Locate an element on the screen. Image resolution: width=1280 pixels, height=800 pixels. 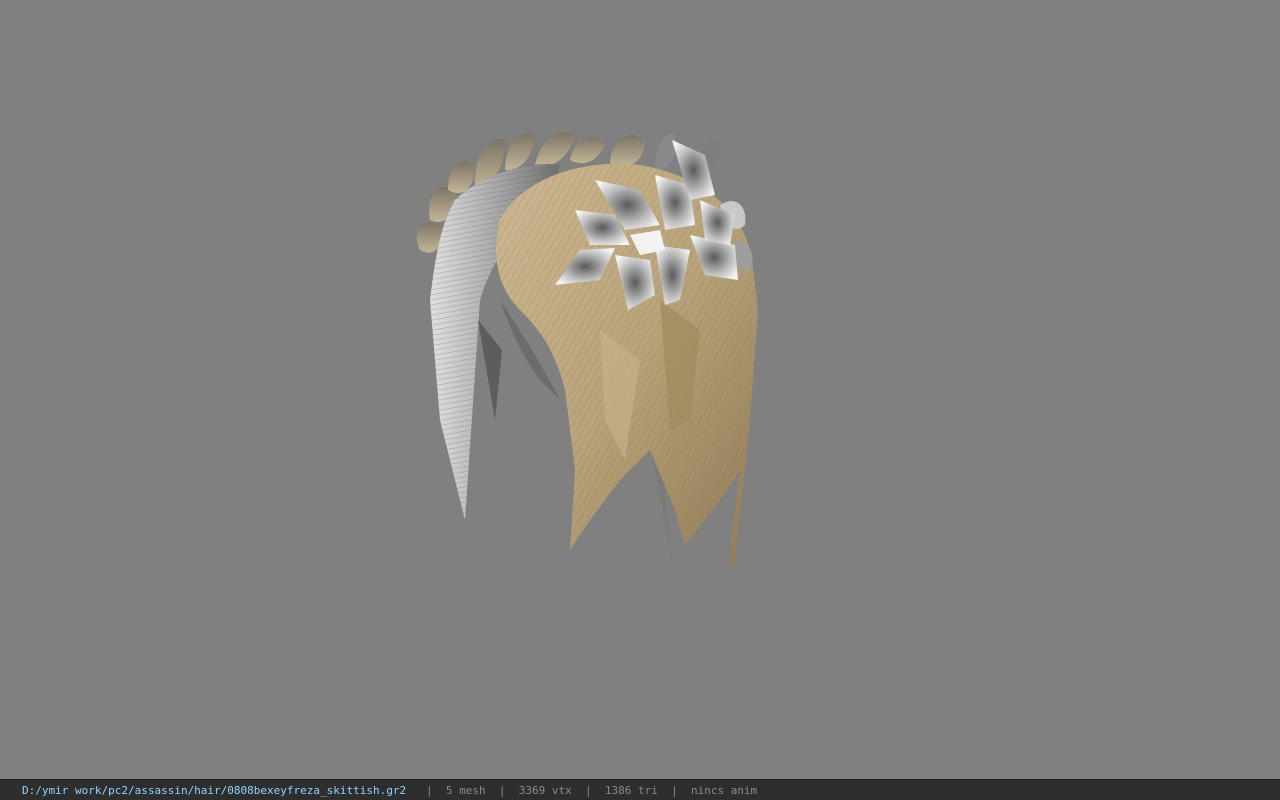
hair-model-render is located at coordinates (587, 351).